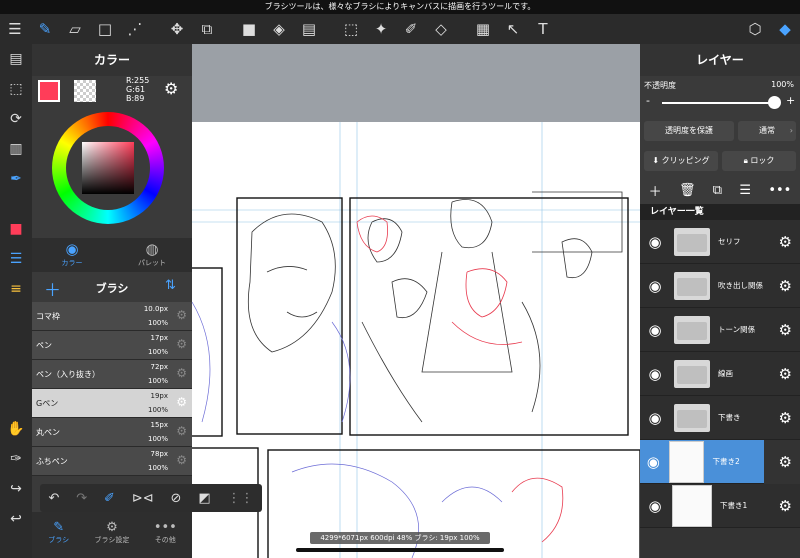  Describe the element at coordinates (152, 255) in the screenshot. I see `tab-palette: ◍ パレット` at that location.